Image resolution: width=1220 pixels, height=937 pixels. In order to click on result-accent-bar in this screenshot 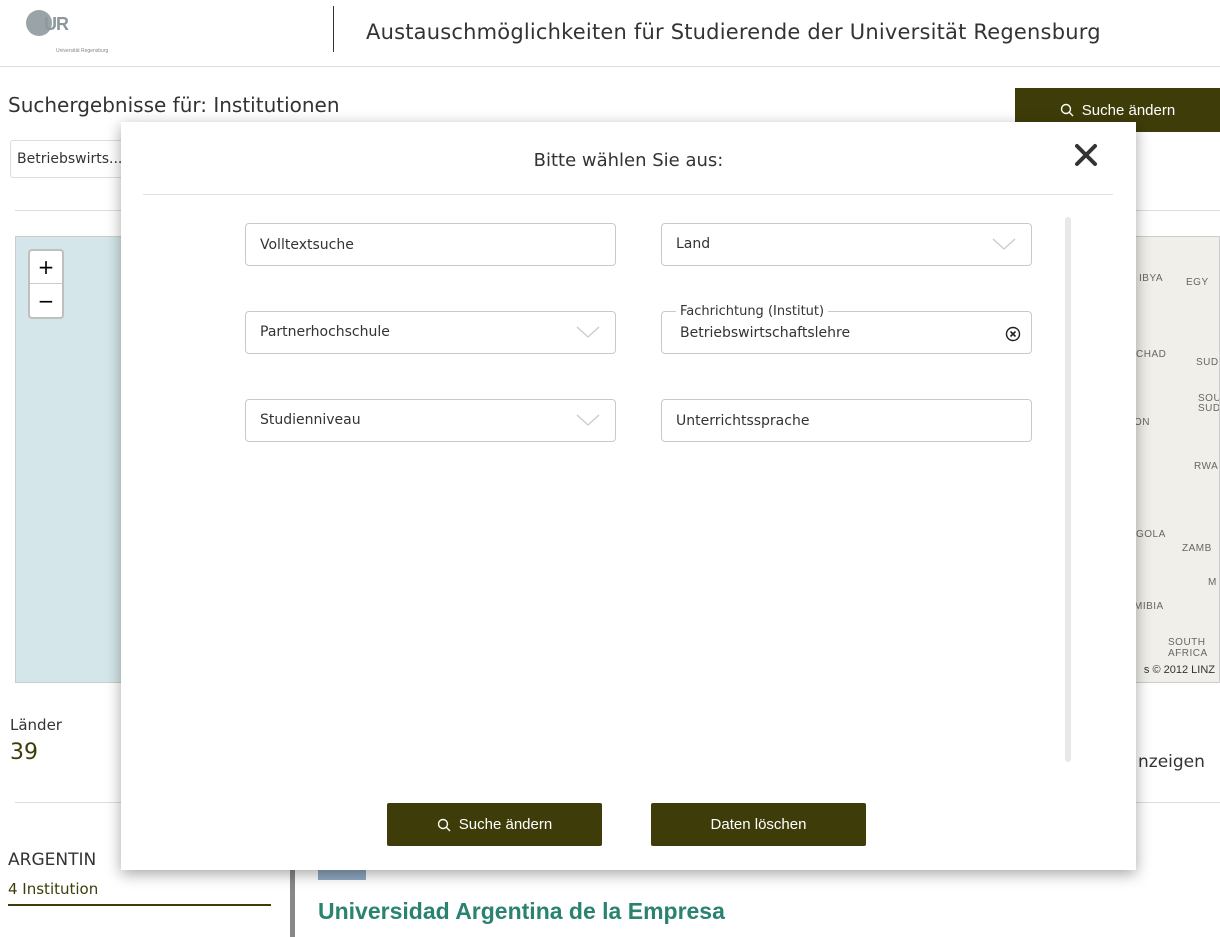, I will do `click(292, 903)`.